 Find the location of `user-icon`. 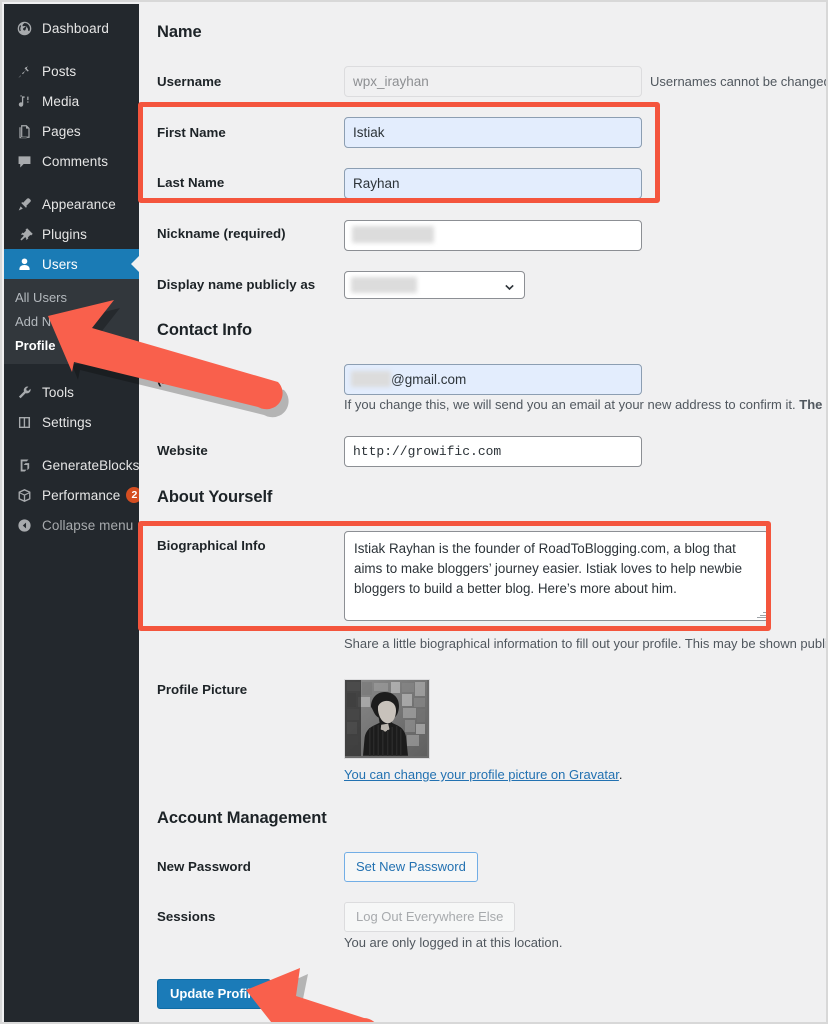

user-icon is located at coordinates (24, 264).